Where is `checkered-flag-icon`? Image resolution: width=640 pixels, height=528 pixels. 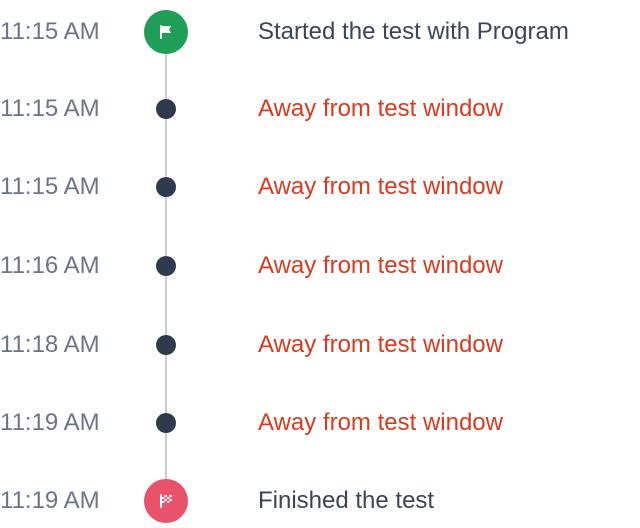
checkered-flag-icon is located at coordinates (166, 501).